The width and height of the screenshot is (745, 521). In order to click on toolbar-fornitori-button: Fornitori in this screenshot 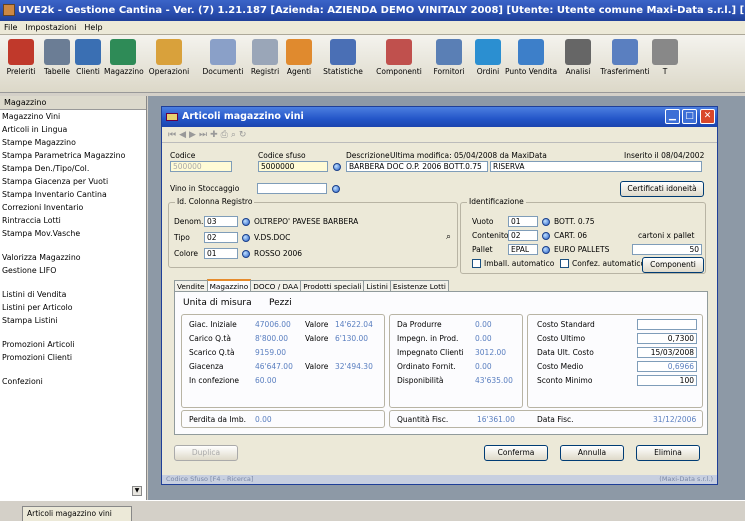, I will do `click(449, 56)`.